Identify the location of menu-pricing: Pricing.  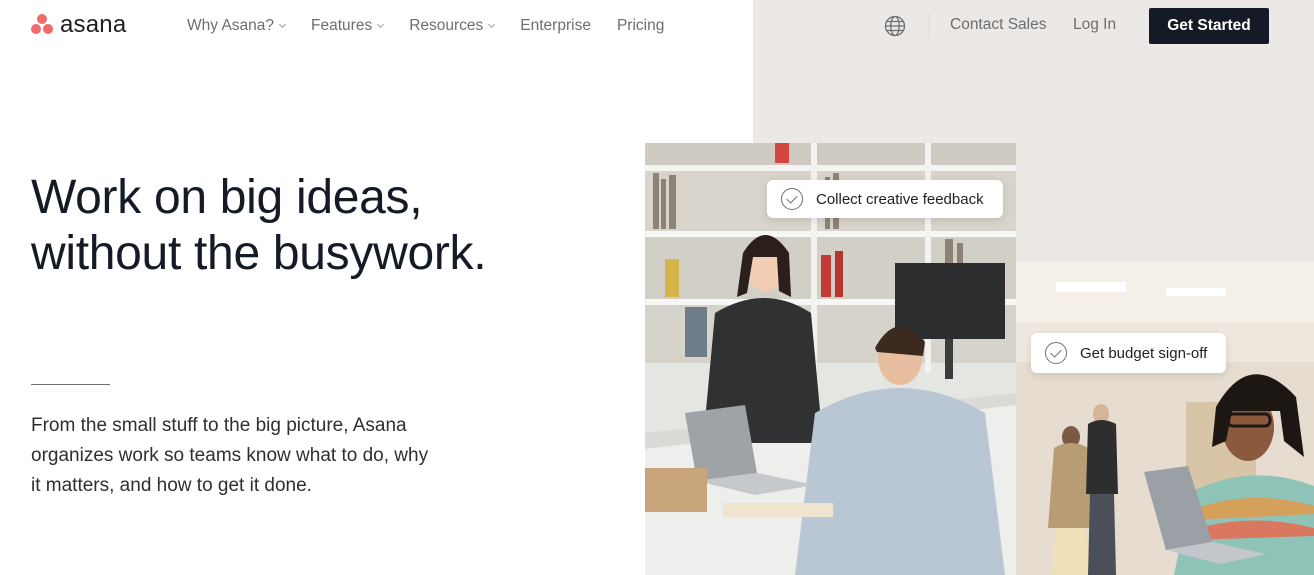
(640, 26).